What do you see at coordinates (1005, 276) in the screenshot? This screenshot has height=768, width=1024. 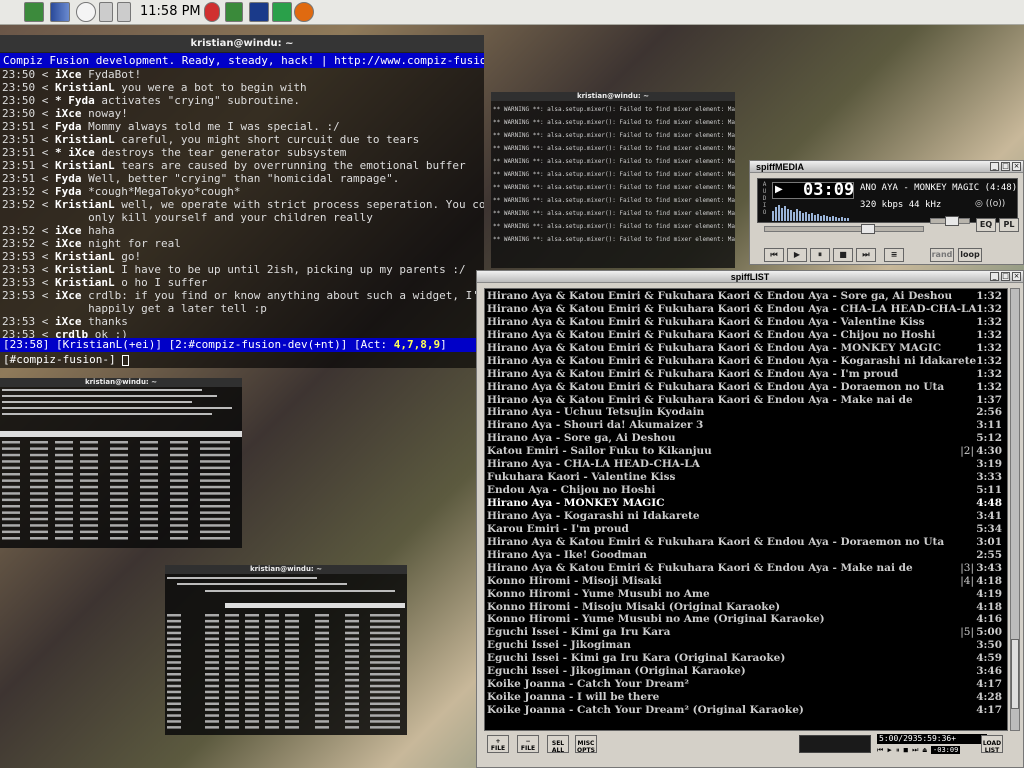 I see `maximize-icon: □` at bounding box center [1005, 276].